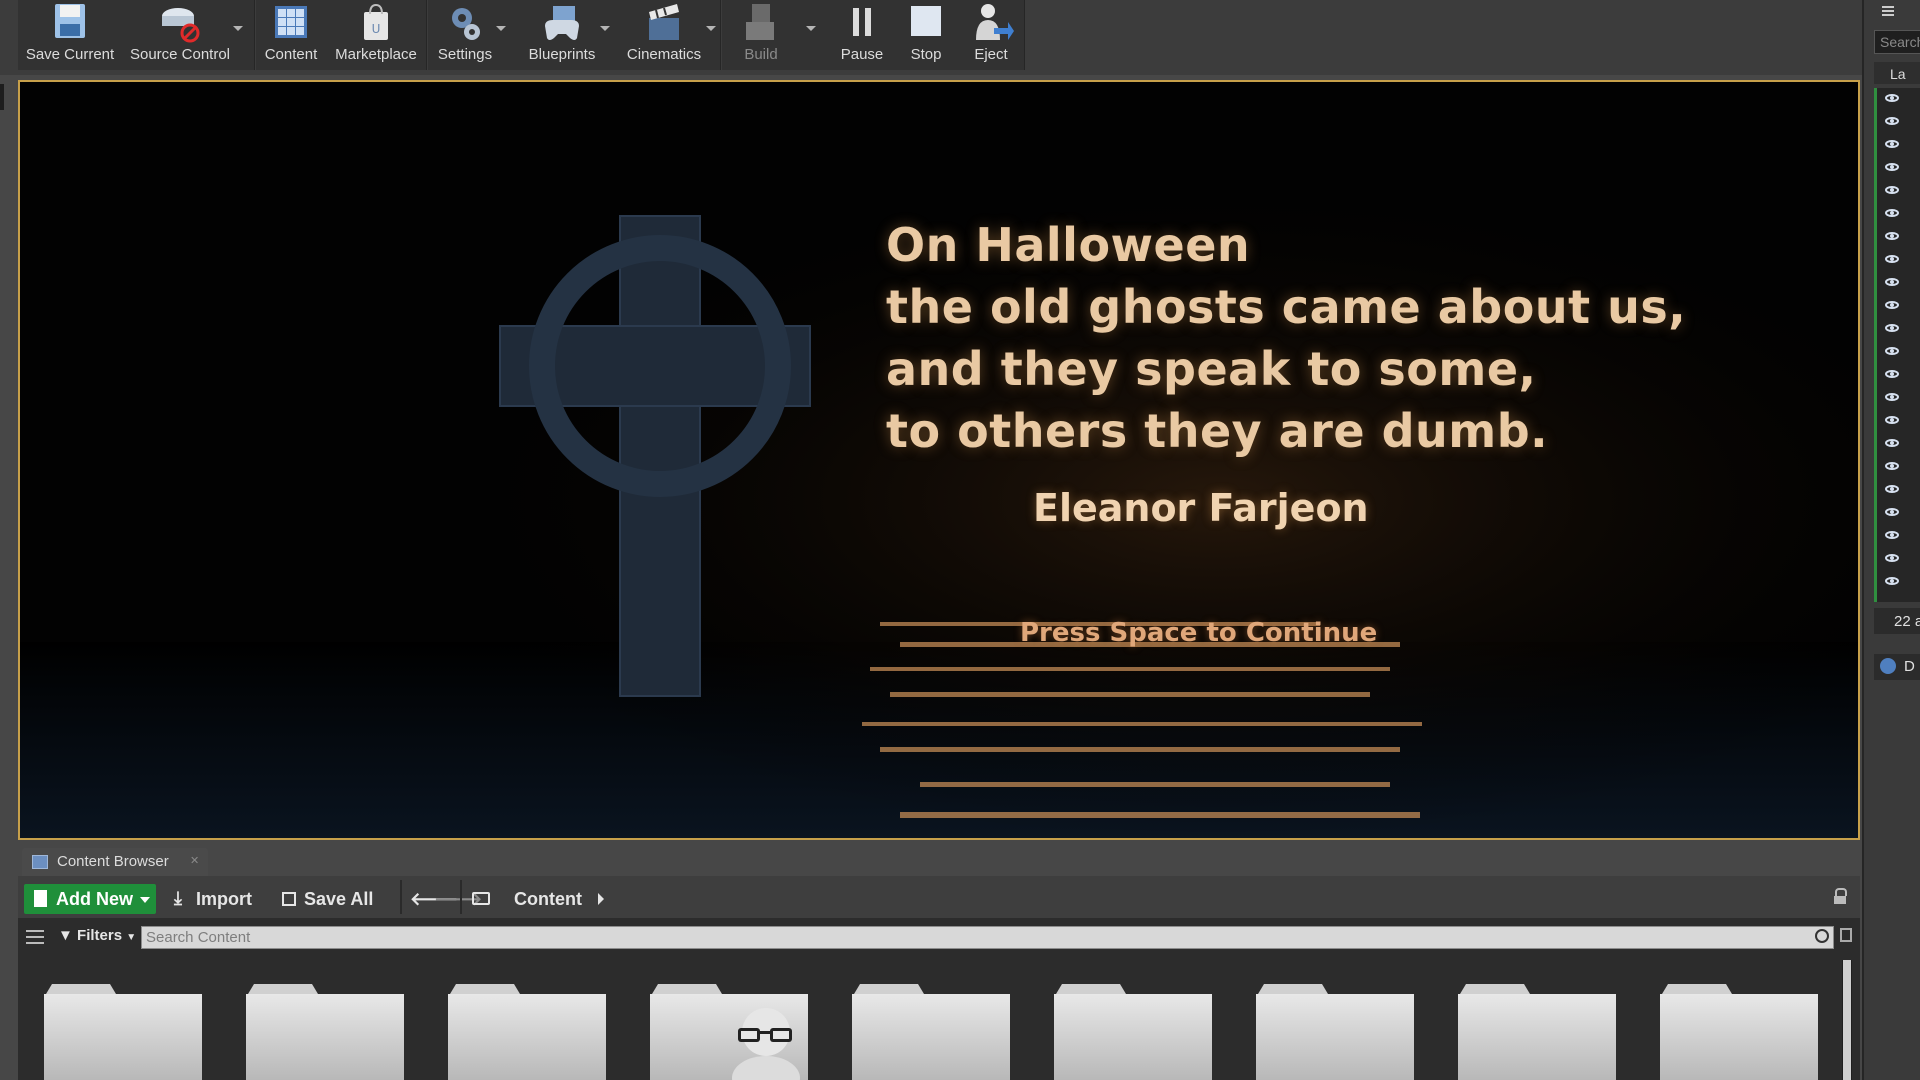 The width and height of the screenshot is (1920, 1080). I want to click on content-scrollbar, so click(1847, 1020).